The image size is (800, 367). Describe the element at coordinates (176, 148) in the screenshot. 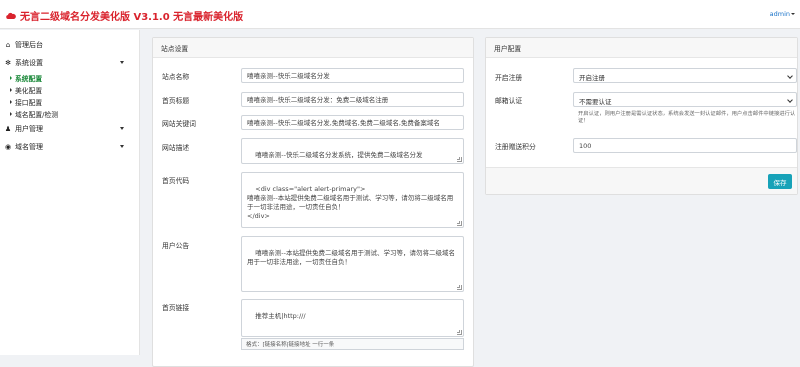

I see `description-label: 网站描述` at that location.